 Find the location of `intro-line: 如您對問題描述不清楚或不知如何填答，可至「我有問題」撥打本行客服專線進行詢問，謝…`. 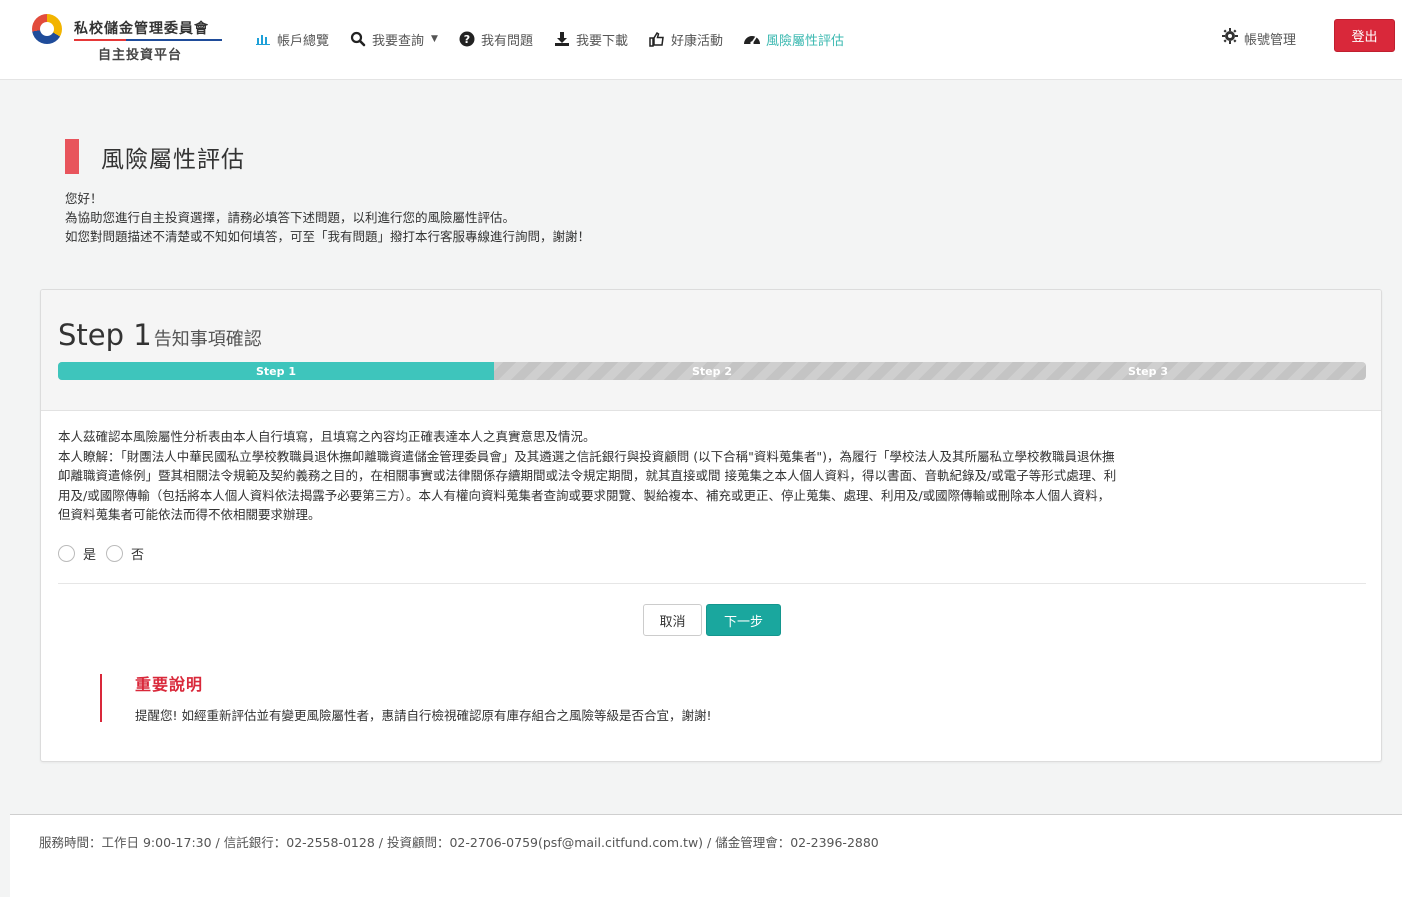

intro-line: 如您對問題描述不清楚或不知如何填答，可至「我有問題」撥打本行客服專線進行詢問，謝… is located at coordinates (328, 236).